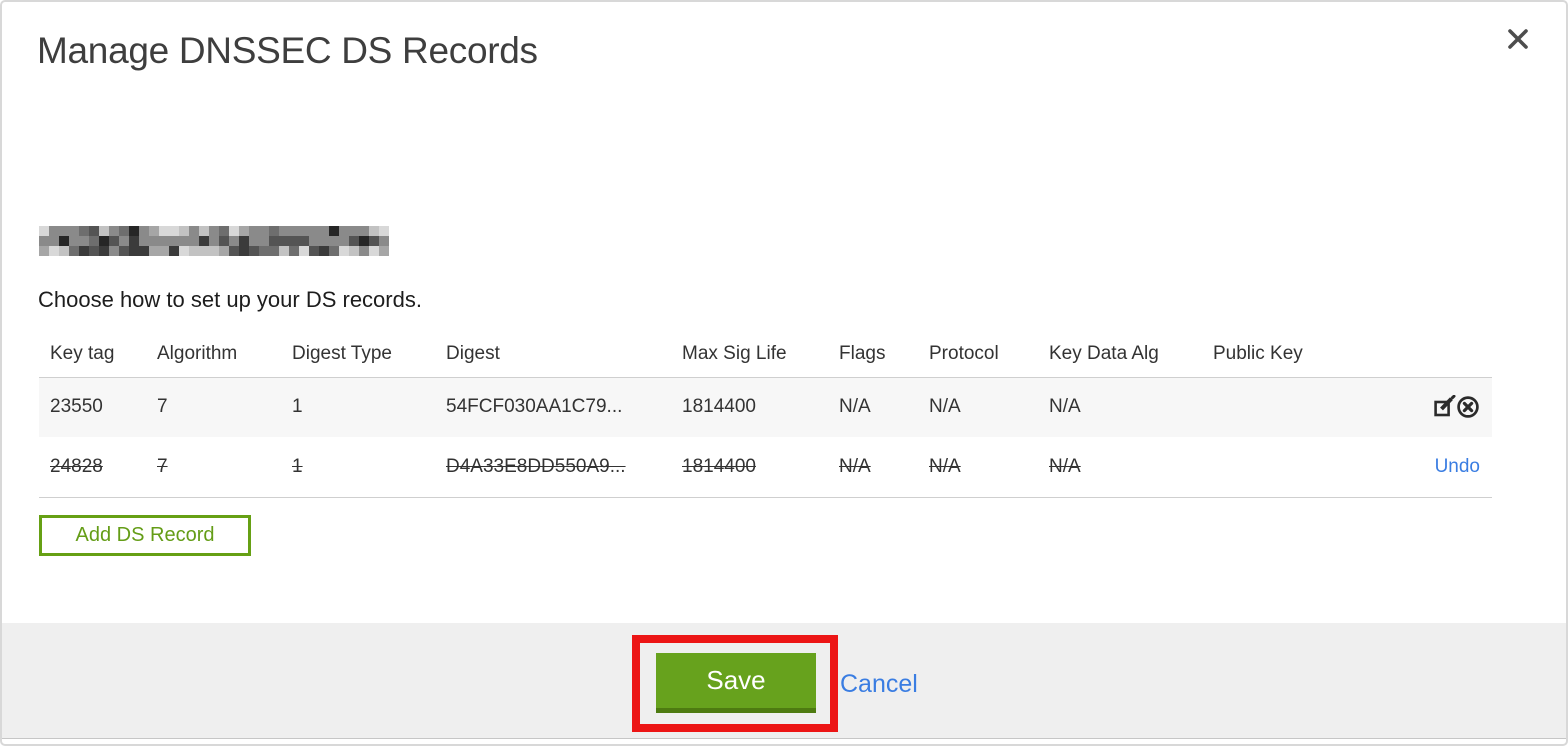 The height and width of the screenshot is (746, 1568). Describe the element at coordinates (98, 355) in the screenshot. I see `col-header-key-tag: Key tag` at that location.